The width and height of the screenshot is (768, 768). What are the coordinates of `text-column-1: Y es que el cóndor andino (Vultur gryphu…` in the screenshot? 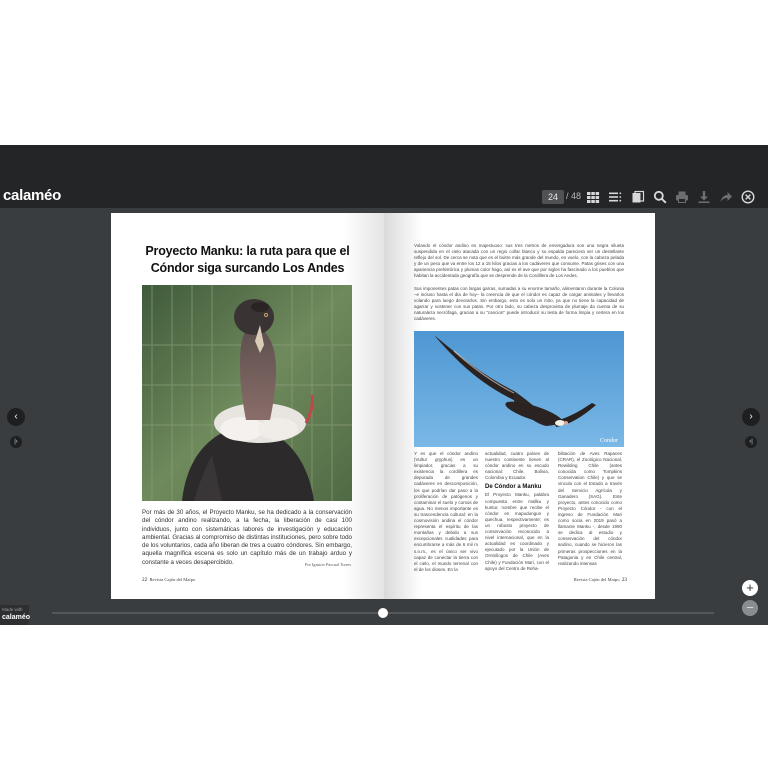 It's located at (446, 511).